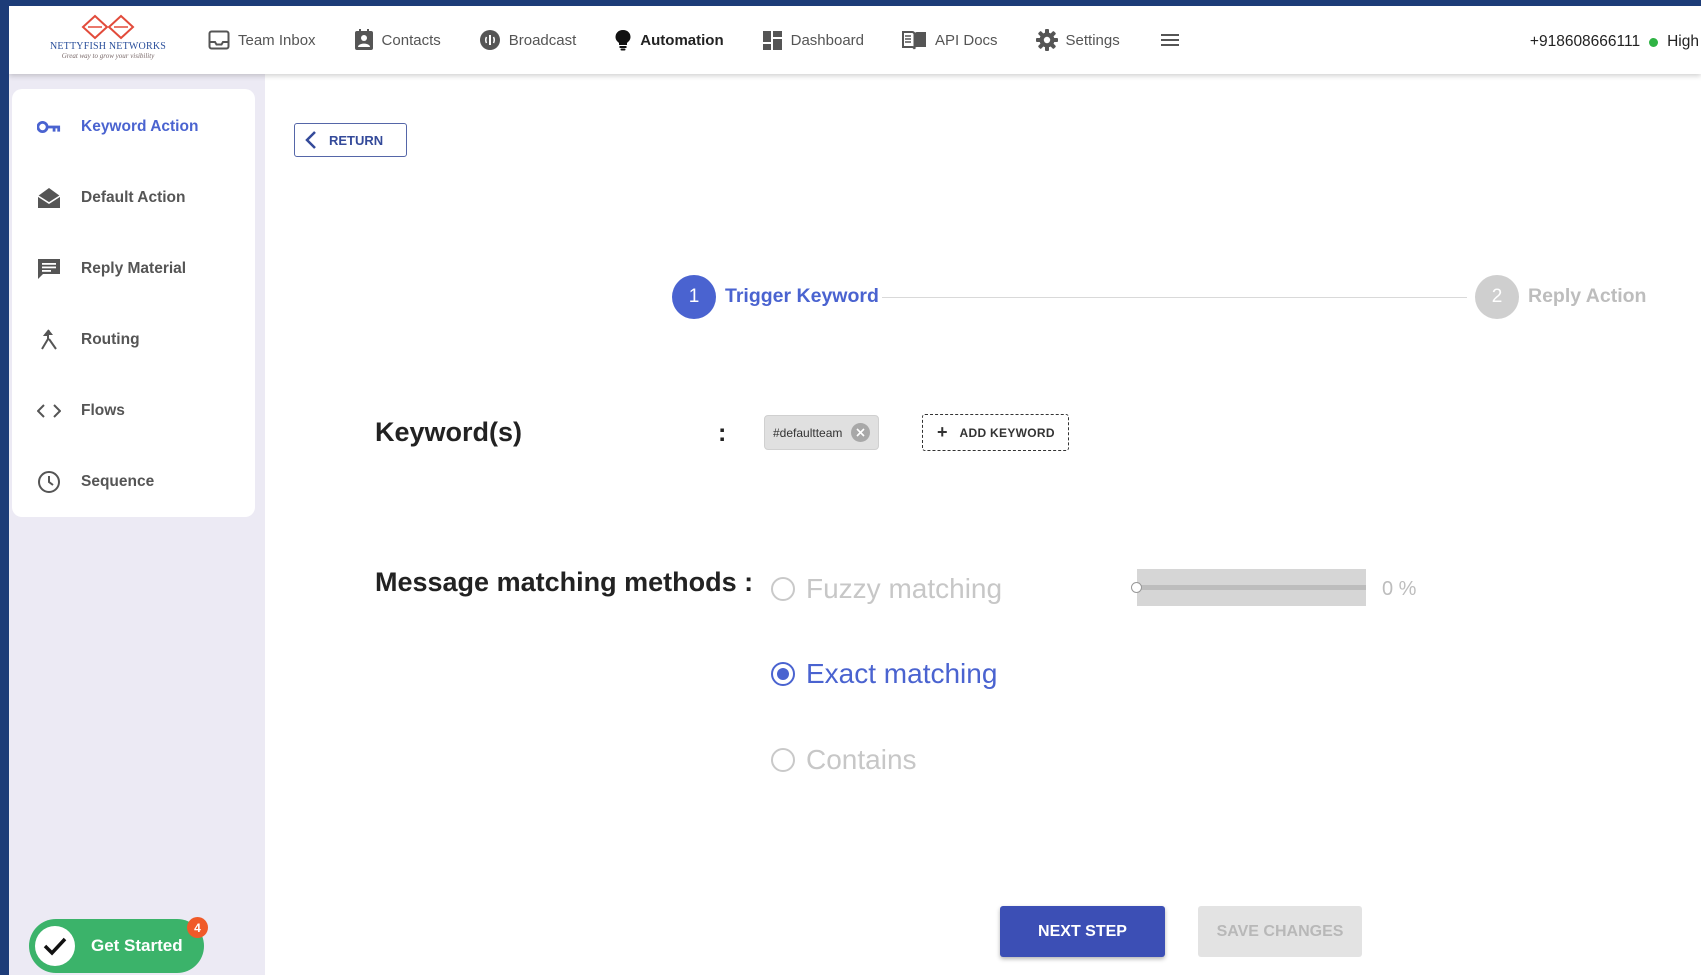 The height and width of the screenshot is (975, 1701). I want to click on step-1-label: Trigger Keyword, so click(802, 296).